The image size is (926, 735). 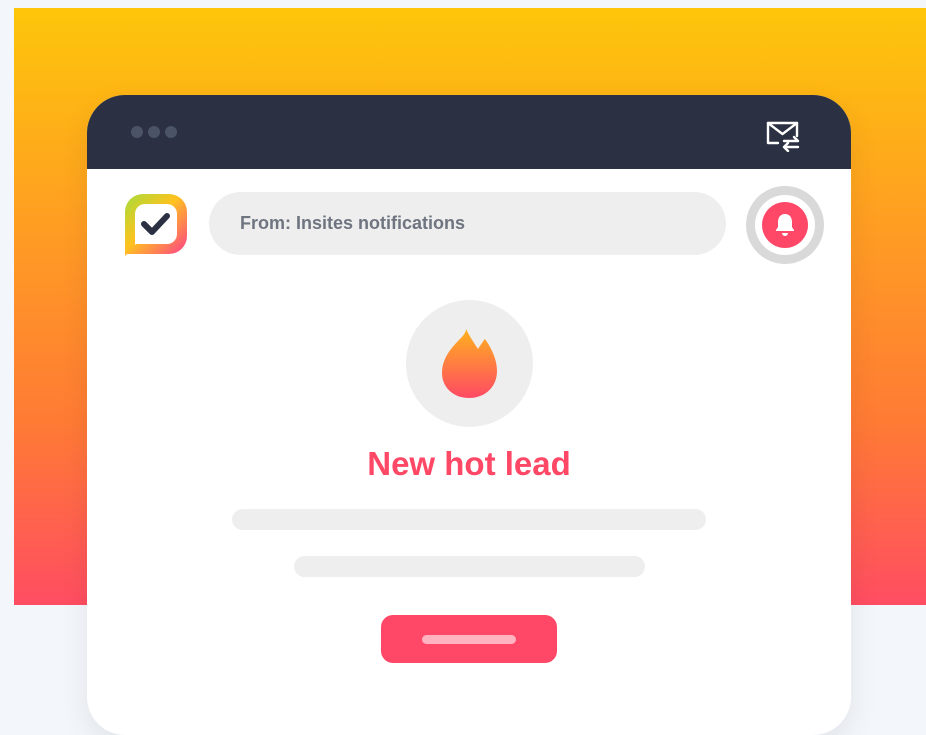 I want to click on window-titlebar, so click(x=469, y=132).